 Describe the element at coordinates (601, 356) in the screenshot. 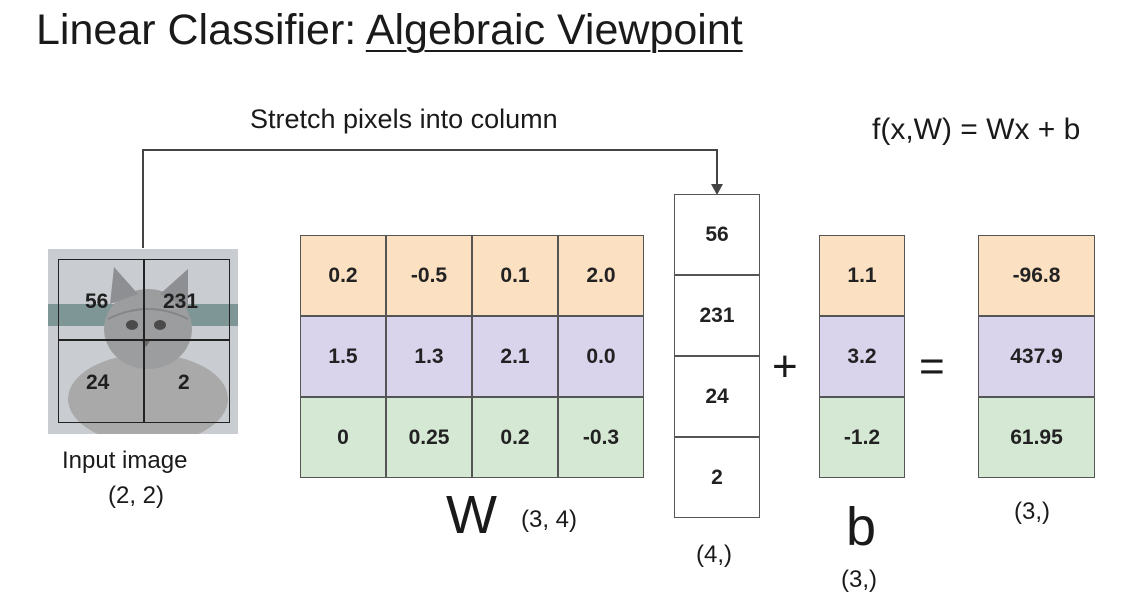

I see `w-cell: 0.0` at that location.